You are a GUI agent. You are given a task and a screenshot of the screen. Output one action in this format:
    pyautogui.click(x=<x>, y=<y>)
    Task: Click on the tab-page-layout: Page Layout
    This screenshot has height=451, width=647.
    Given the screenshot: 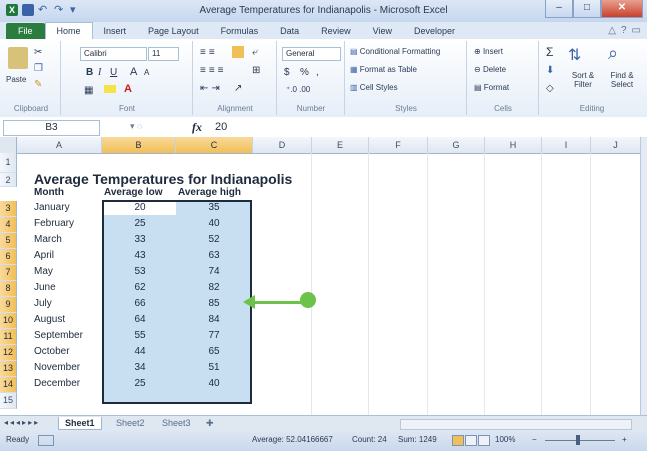 What is the action you would take?
    pyautogui.click(x=173, y=31)
    